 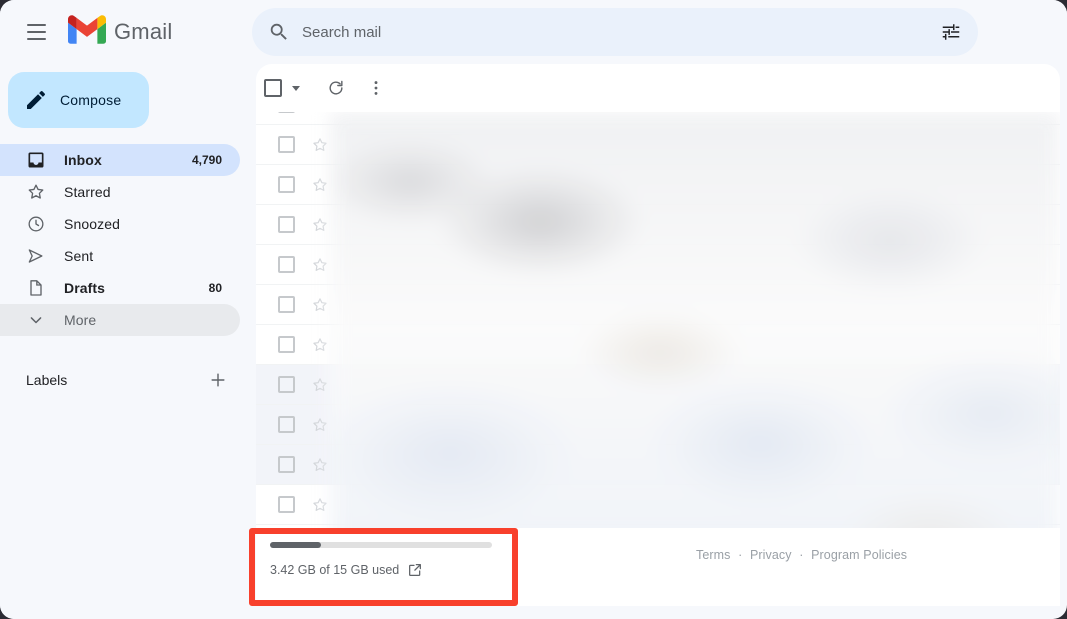 What do you see at coordinates (87, 32) in the screenshot?
I see `gmail-logo-icon` at bounding box center [87, 32].